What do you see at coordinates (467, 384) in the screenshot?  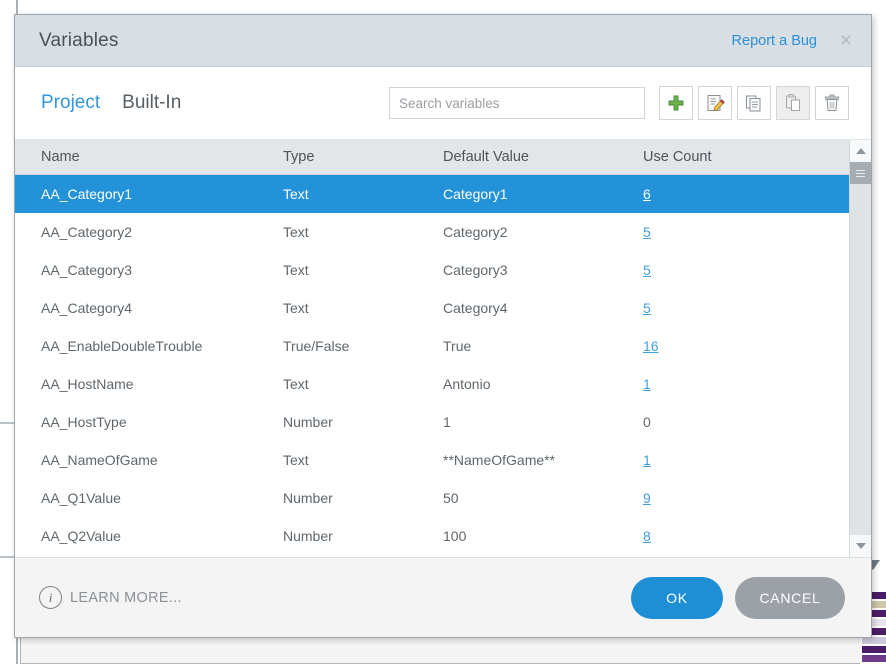 I see `cell-default-value: Antonio` at bounding box center [467, 384].